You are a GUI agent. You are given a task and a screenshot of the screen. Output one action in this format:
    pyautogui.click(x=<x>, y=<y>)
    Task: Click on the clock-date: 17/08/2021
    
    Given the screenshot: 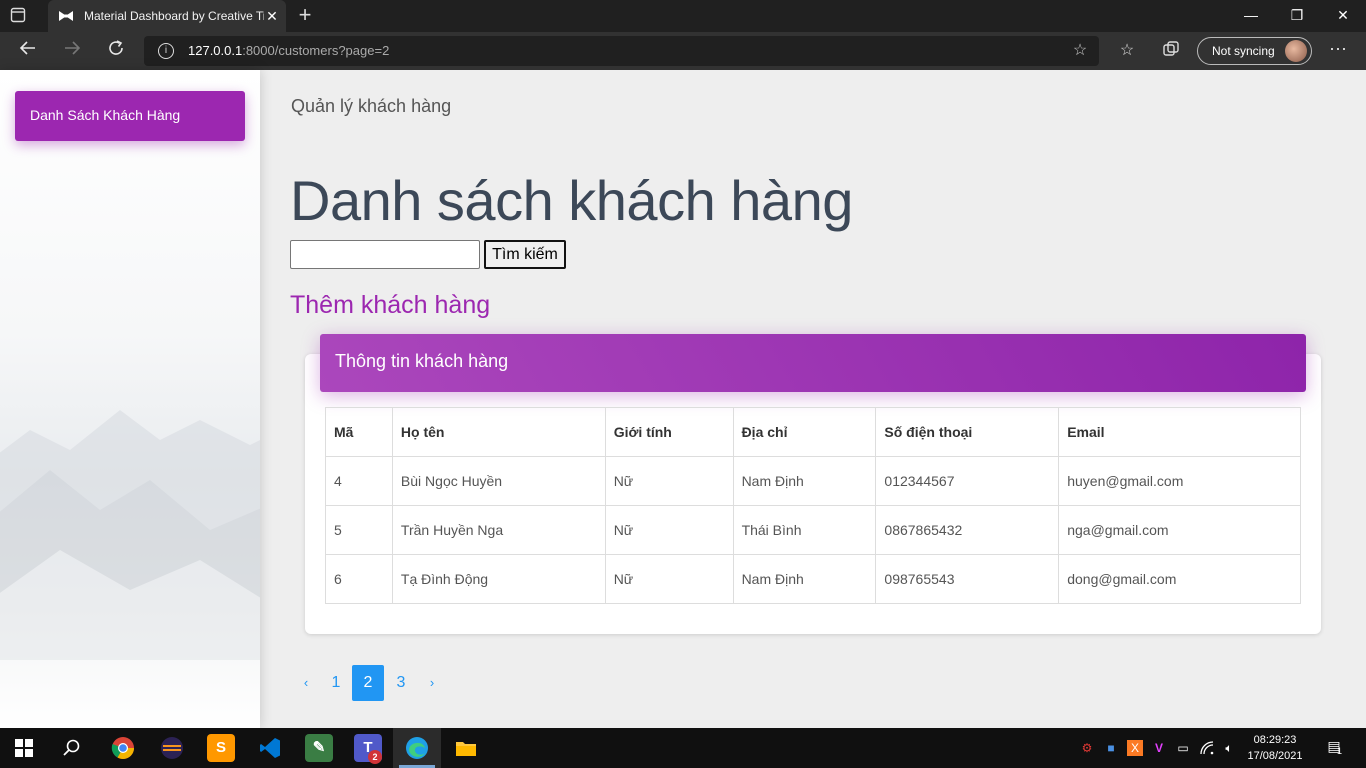 What is the action you would take?
    pyautogui.click(x=1275, y=756)
    